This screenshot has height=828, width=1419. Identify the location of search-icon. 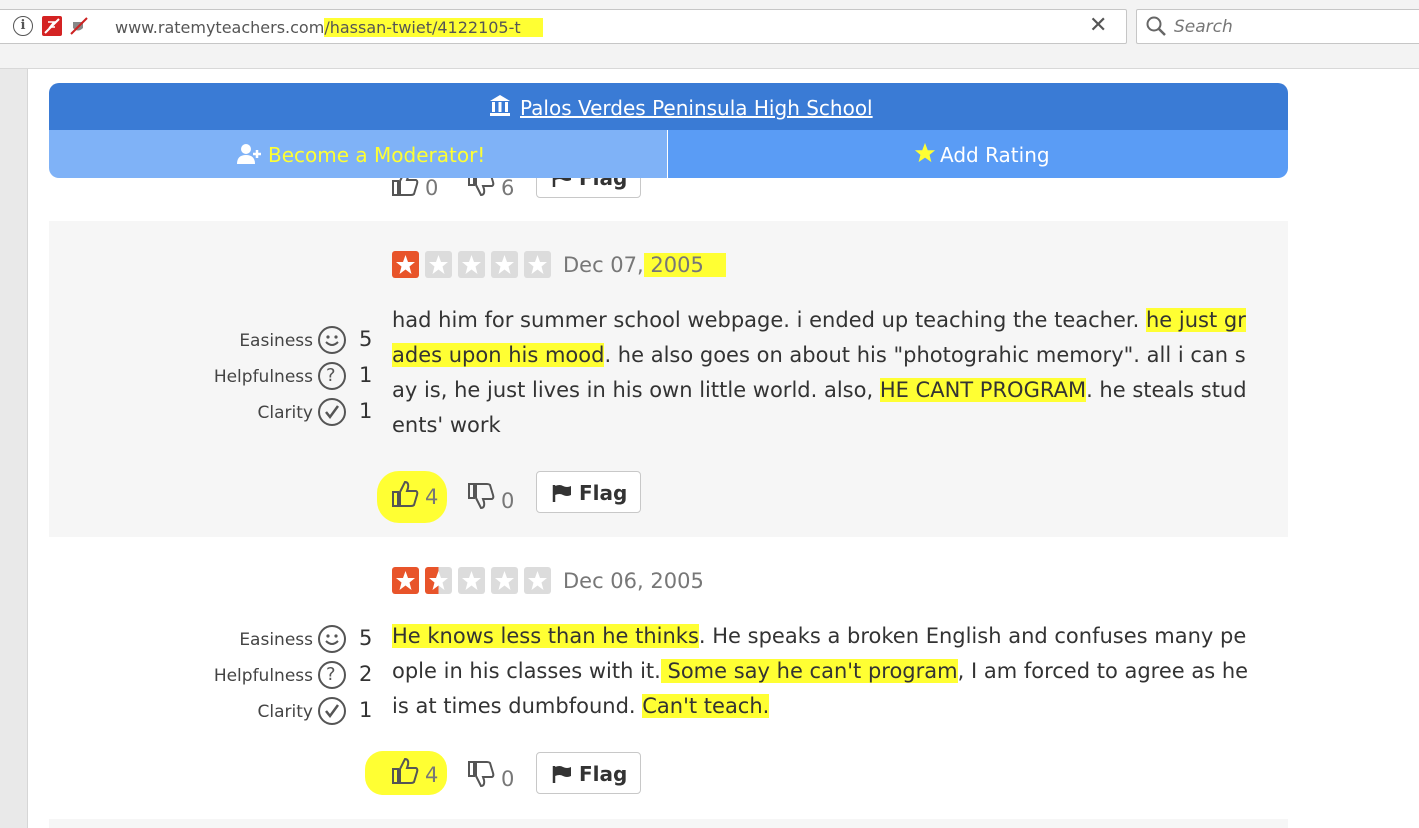
(1156, 28).